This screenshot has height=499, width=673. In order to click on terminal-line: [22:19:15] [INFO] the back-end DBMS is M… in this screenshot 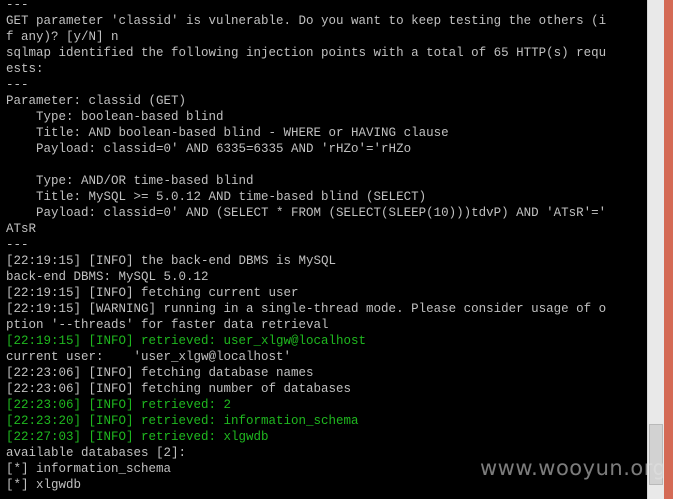, I will do `click(171, 261)`.